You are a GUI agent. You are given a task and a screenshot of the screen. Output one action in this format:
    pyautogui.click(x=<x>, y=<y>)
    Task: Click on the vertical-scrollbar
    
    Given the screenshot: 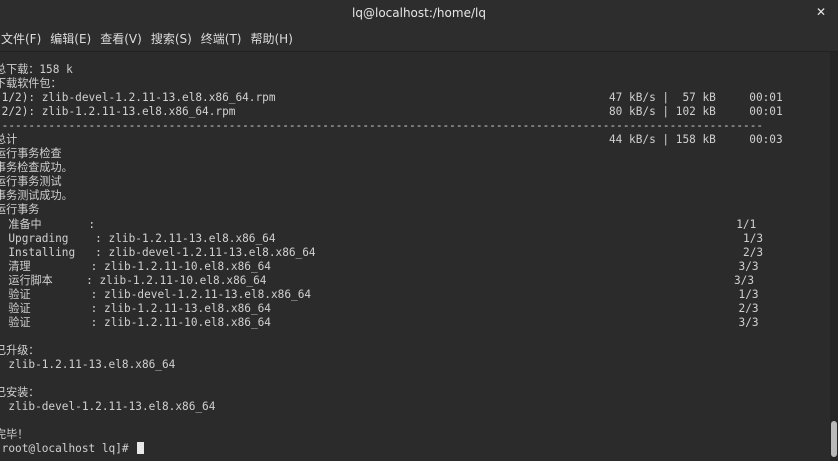 What is the action you would take?
    pyautogui.click(x=834, y=256)
    